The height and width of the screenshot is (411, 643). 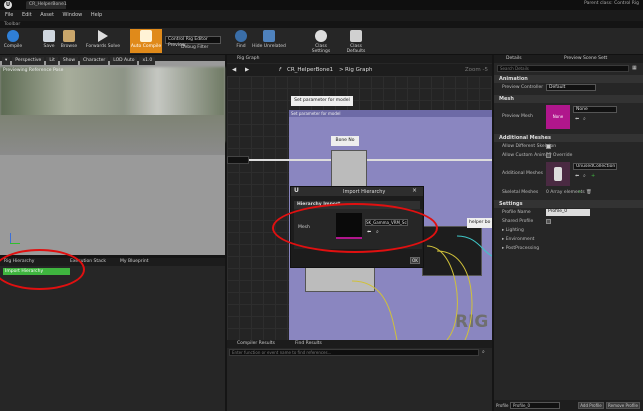 I want to click on forward-arrow-icon: ▶, so click(x=247, y=70).